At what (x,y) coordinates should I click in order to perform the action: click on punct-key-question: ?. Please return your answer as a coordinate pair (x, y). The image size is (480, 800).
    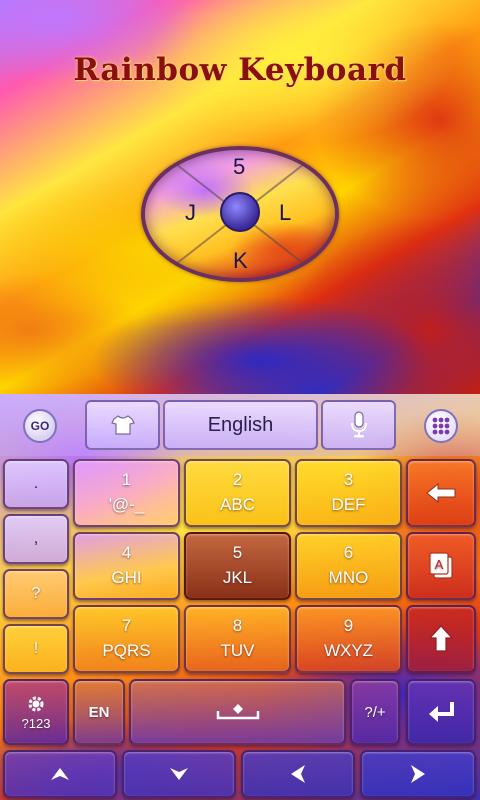
    Looking at the image, I should click on (36, 594).